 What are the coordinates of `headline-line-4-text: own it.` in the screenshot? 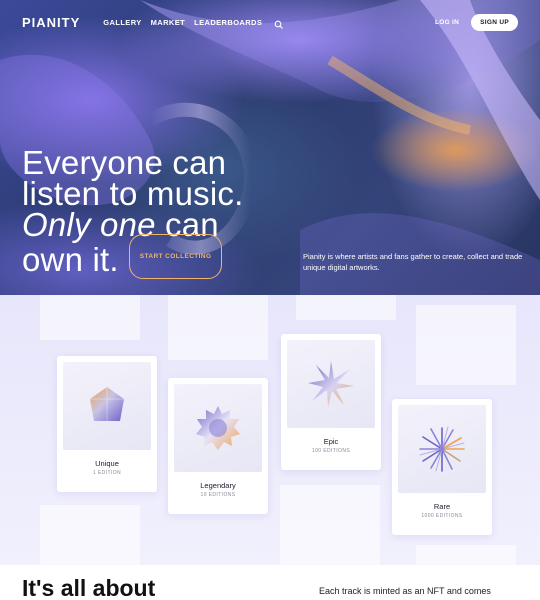 It's located at (70, 260).